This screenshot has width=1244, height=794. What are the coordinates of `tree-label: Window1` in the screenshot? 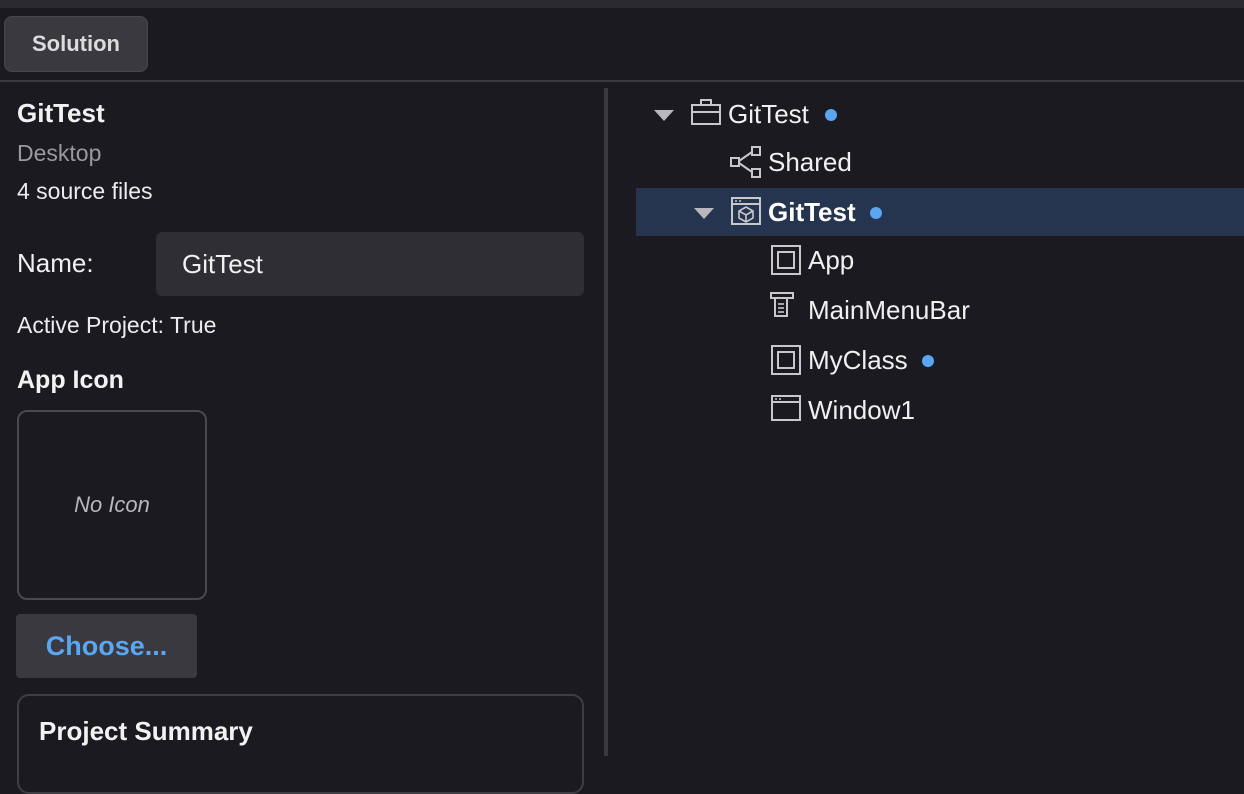 It's located at (861, 410).